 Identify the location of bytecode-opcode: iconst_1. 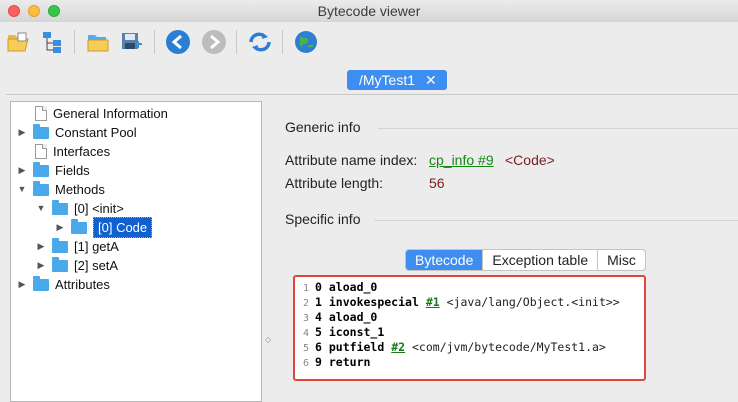
(356, 332).